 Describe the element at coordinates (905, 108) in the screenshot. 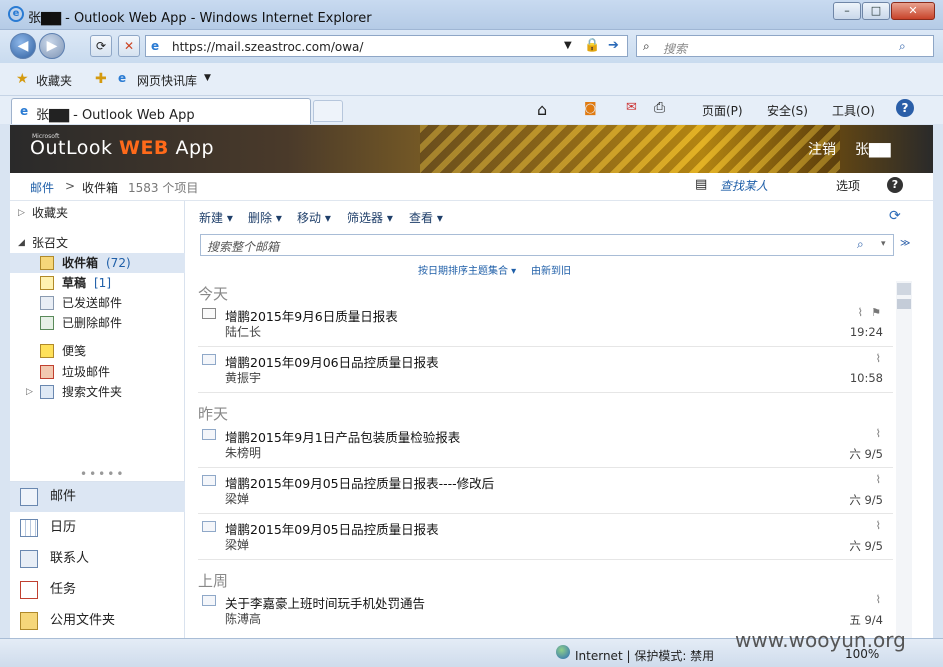

I see `help-icon: ?` at that location.